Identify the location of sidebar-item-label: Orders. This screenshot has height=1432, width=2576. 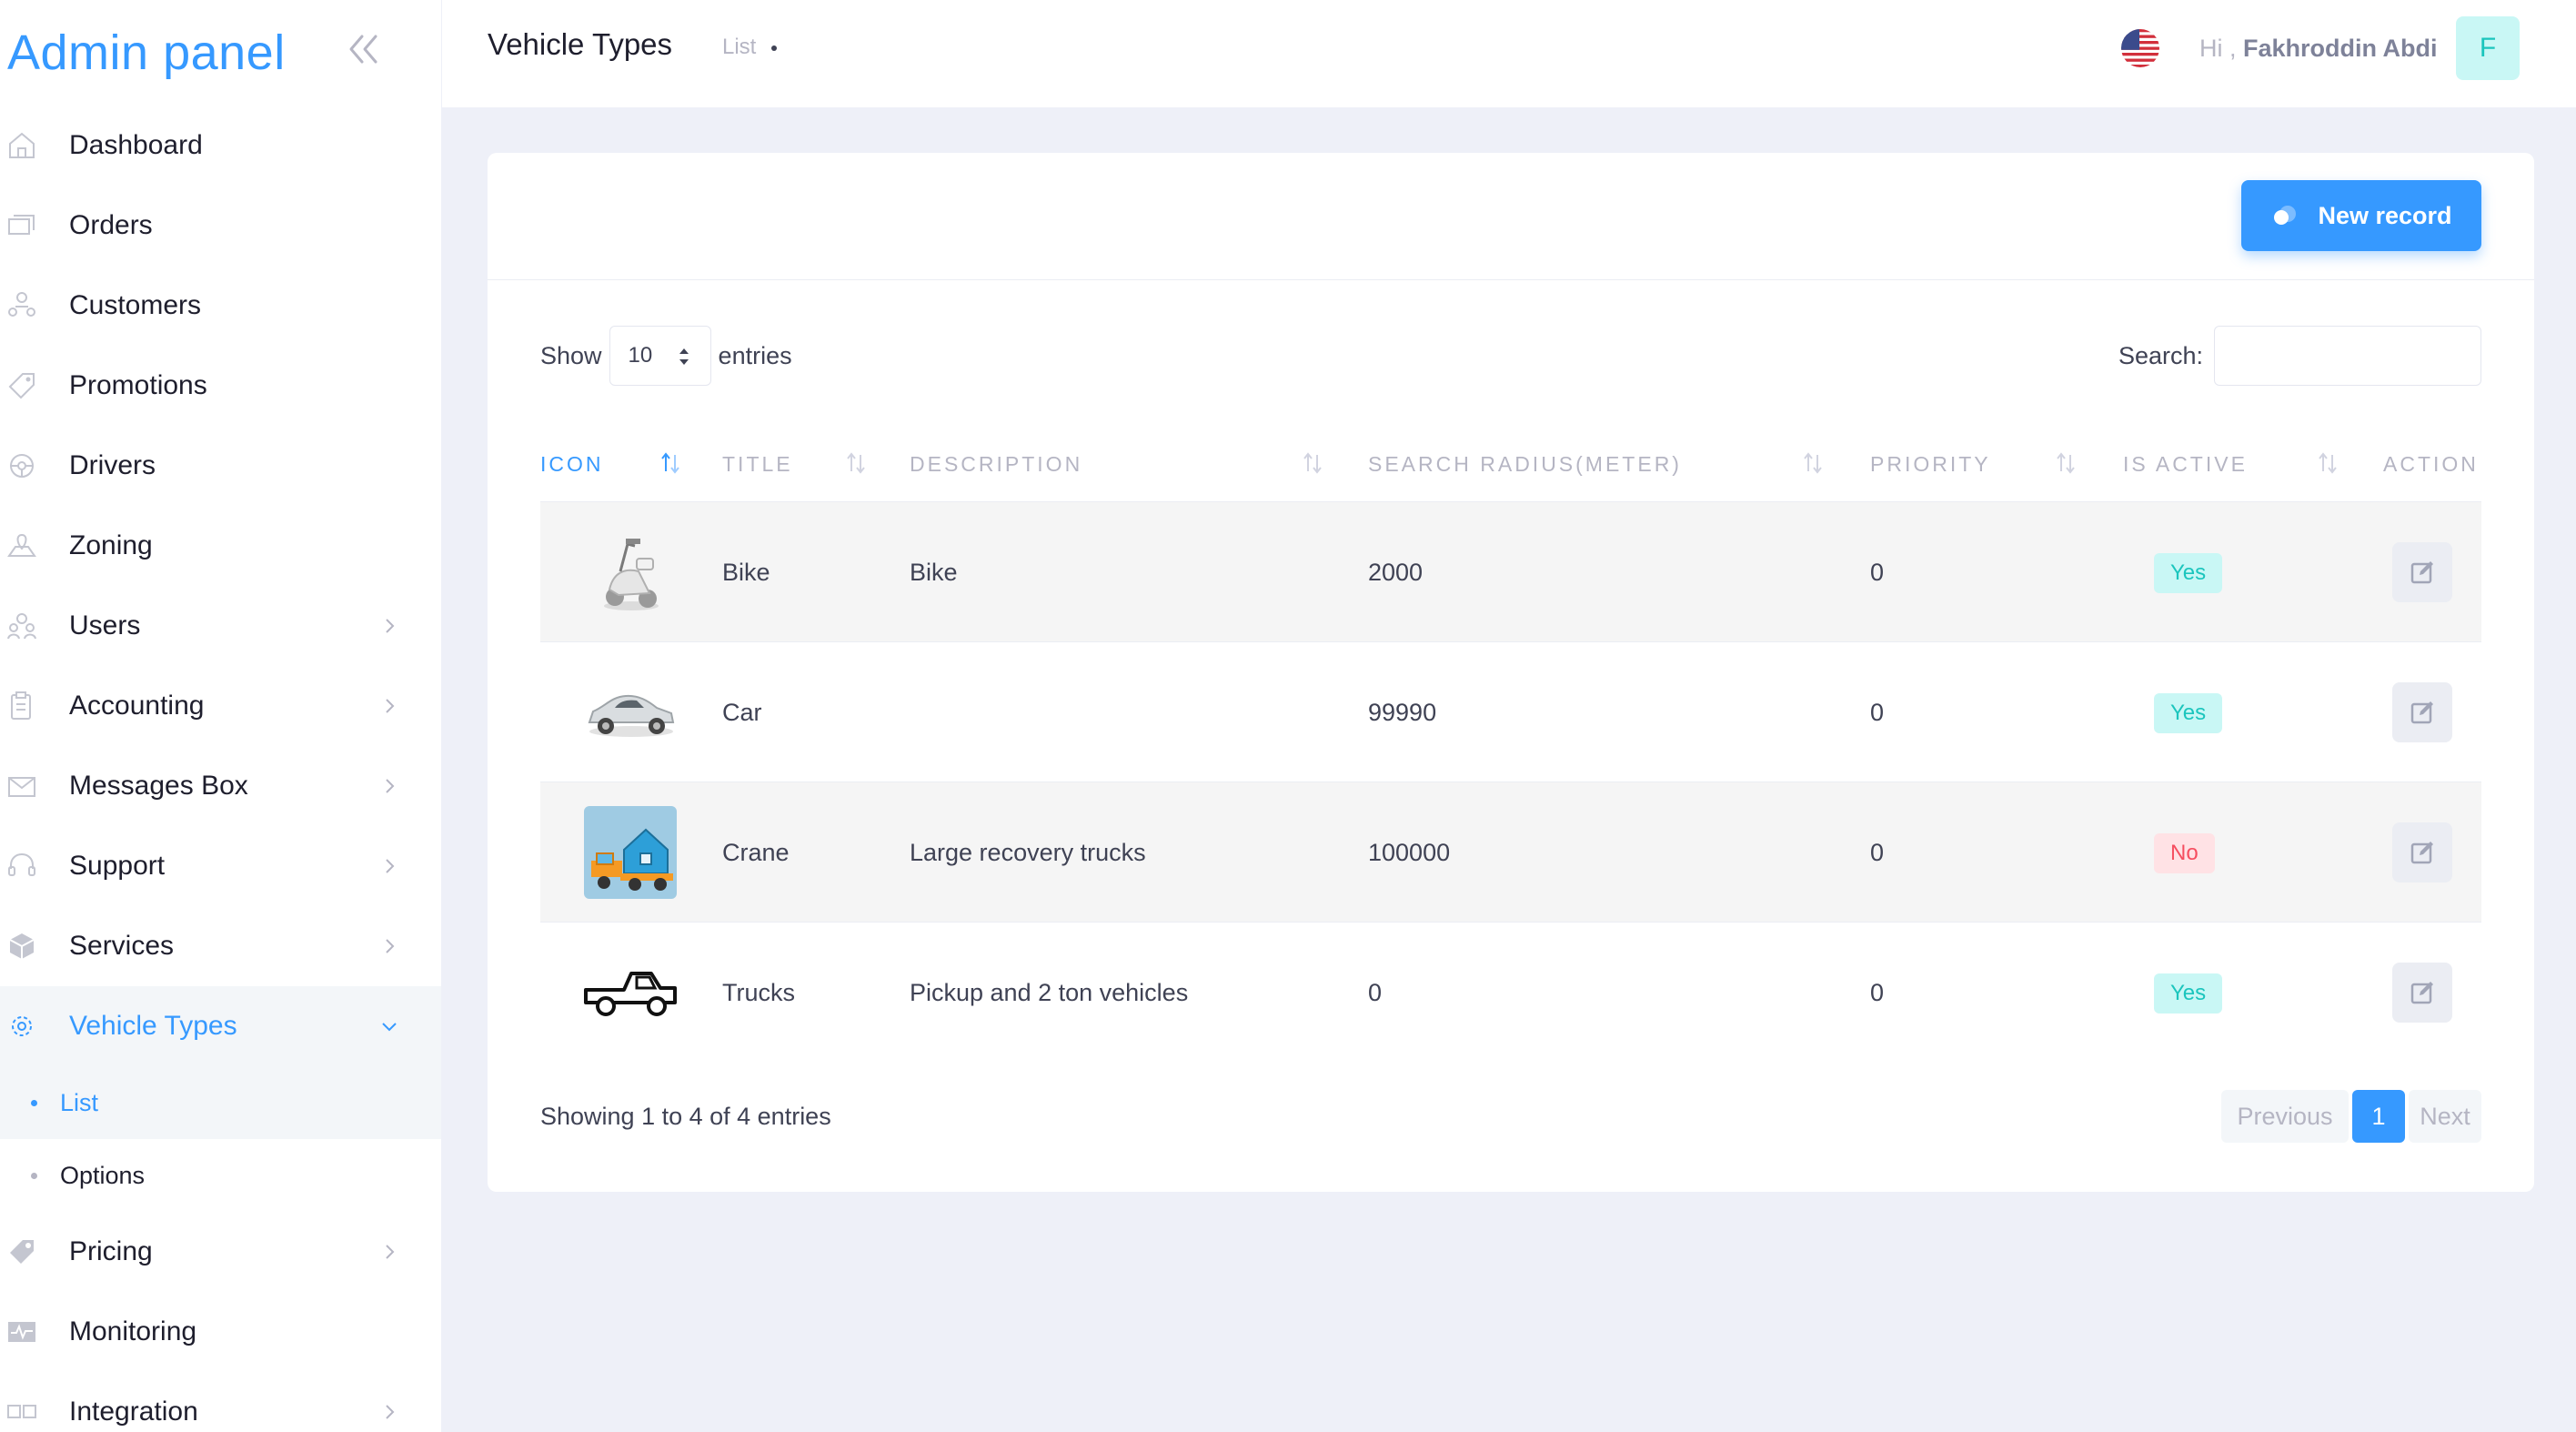
(111, 225).